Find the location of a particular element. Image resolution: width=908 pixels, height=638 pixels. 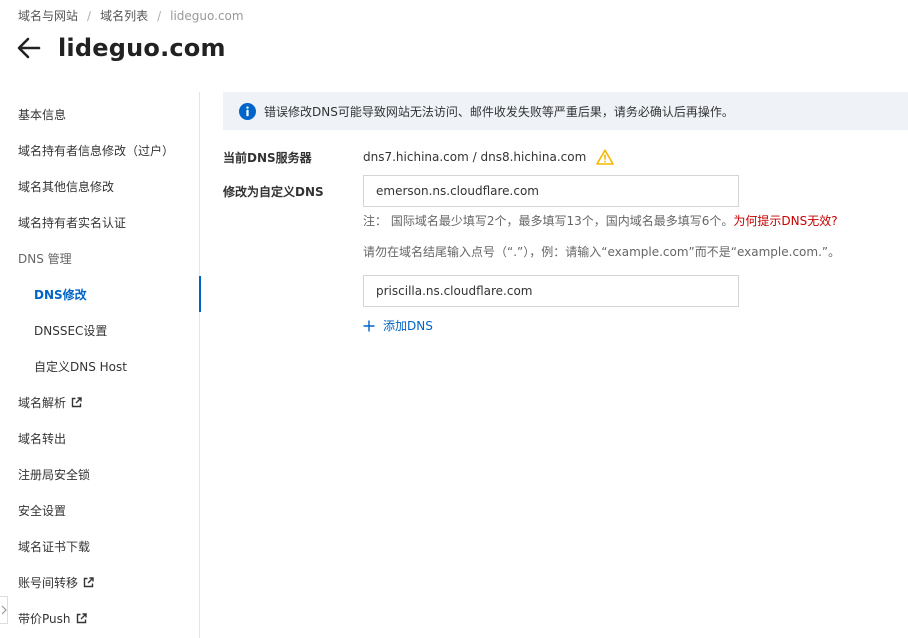

sidebar-item-certificate-download: 域名证书下载 is located at coordinates (100, 546).